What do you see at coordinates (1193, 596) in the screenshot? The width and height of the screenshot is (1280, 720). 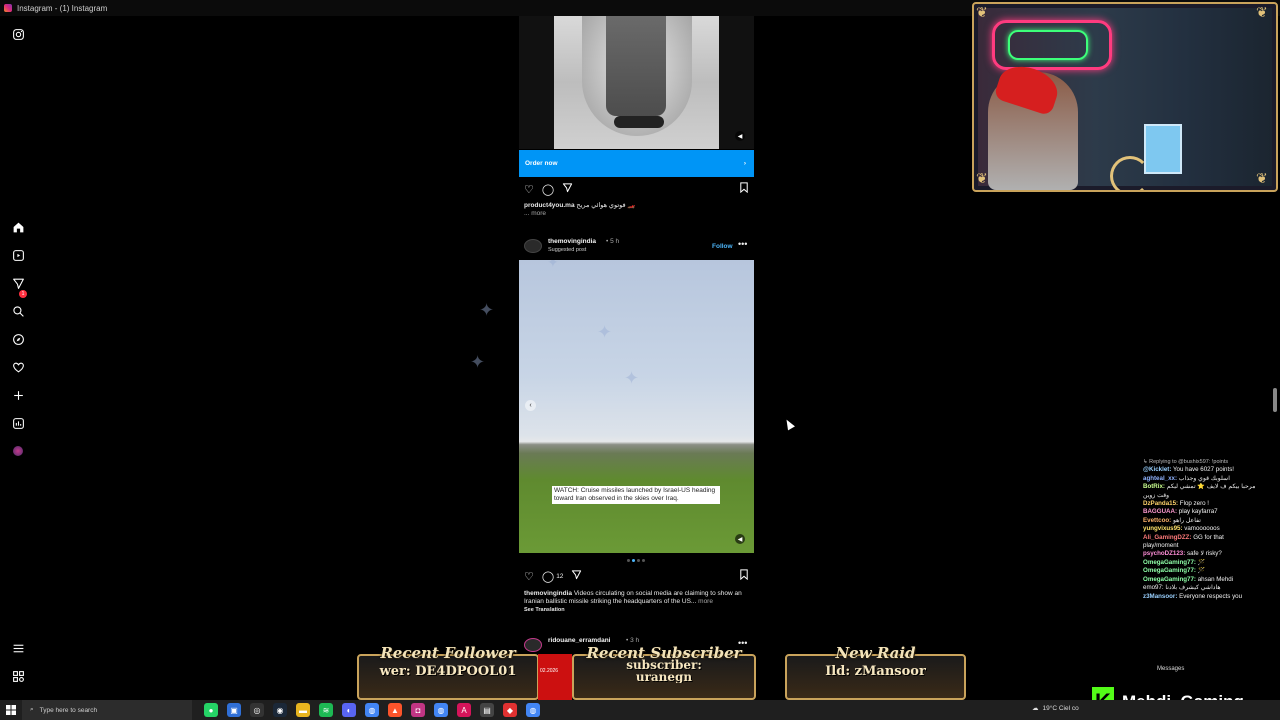 I see `chat-message: z3Mansoor: Everyone respects you` at bounding box center [1193, 596].